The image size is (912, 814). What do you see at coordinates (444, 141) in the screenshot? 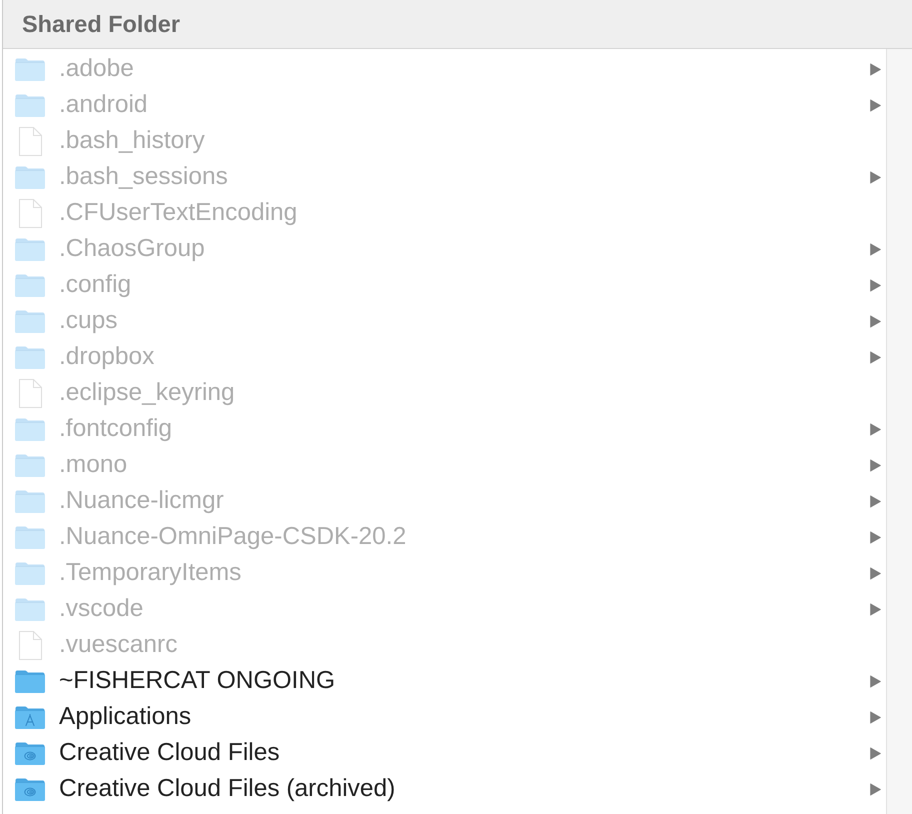
I see `file-row: .bash_history` at bounding box center [444, 141].